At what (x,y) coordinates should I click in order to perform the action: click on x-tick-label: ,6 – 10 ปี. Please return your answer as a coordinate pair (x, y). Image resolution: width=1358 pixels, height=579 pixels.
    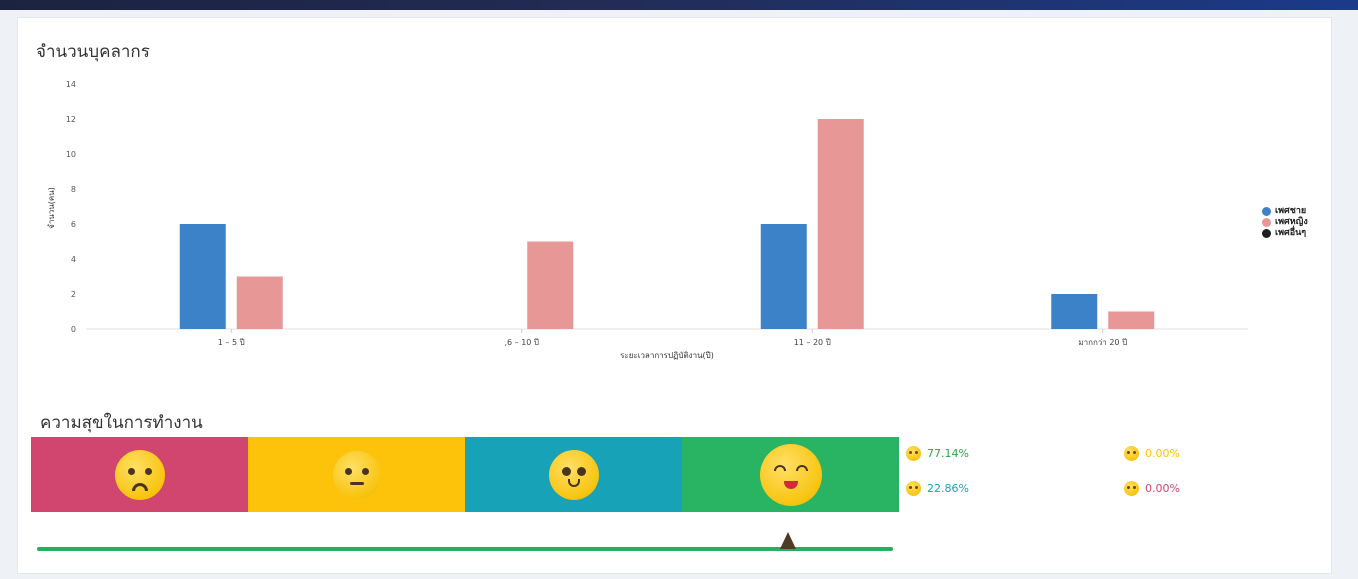
    Looking at the image, I should click on (521, 342).